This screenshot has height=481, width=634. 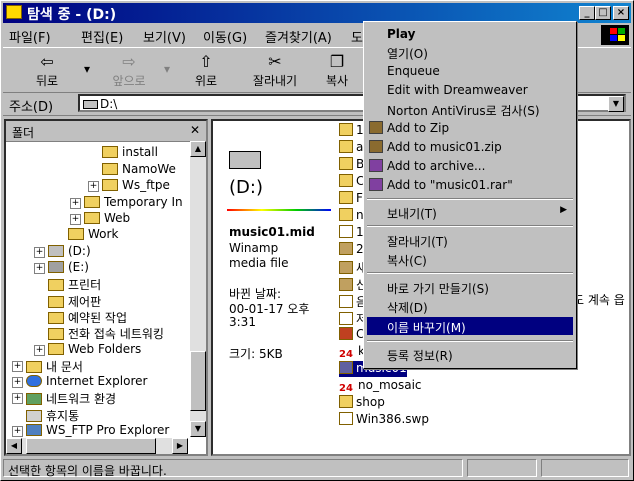 I want to click on drive-icon, so click(x=90, y=104).